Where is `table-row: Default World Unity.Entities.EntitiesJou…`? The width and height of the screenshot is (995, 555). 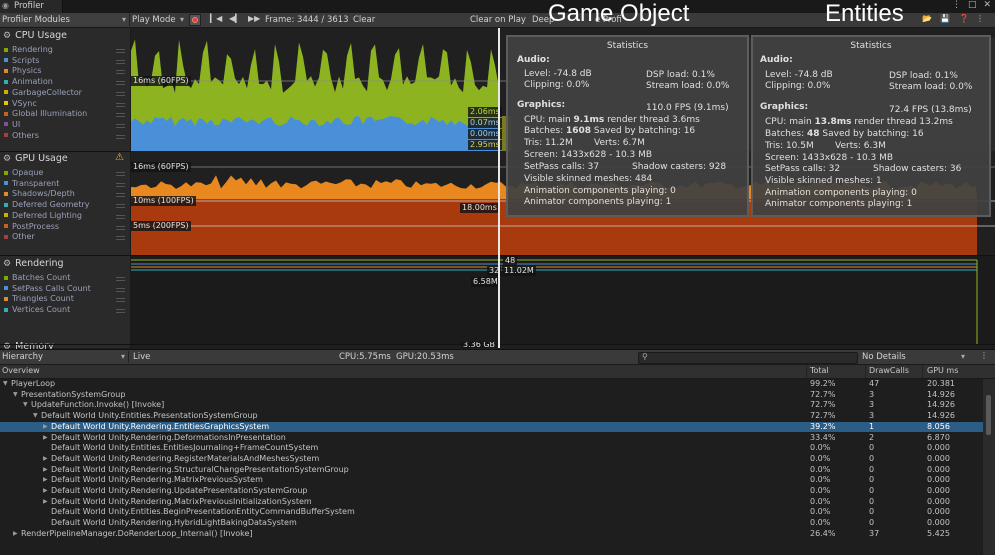
table-row: Default World Unity.Entities.EntitiesJou… is located at coordinates (491, 448).